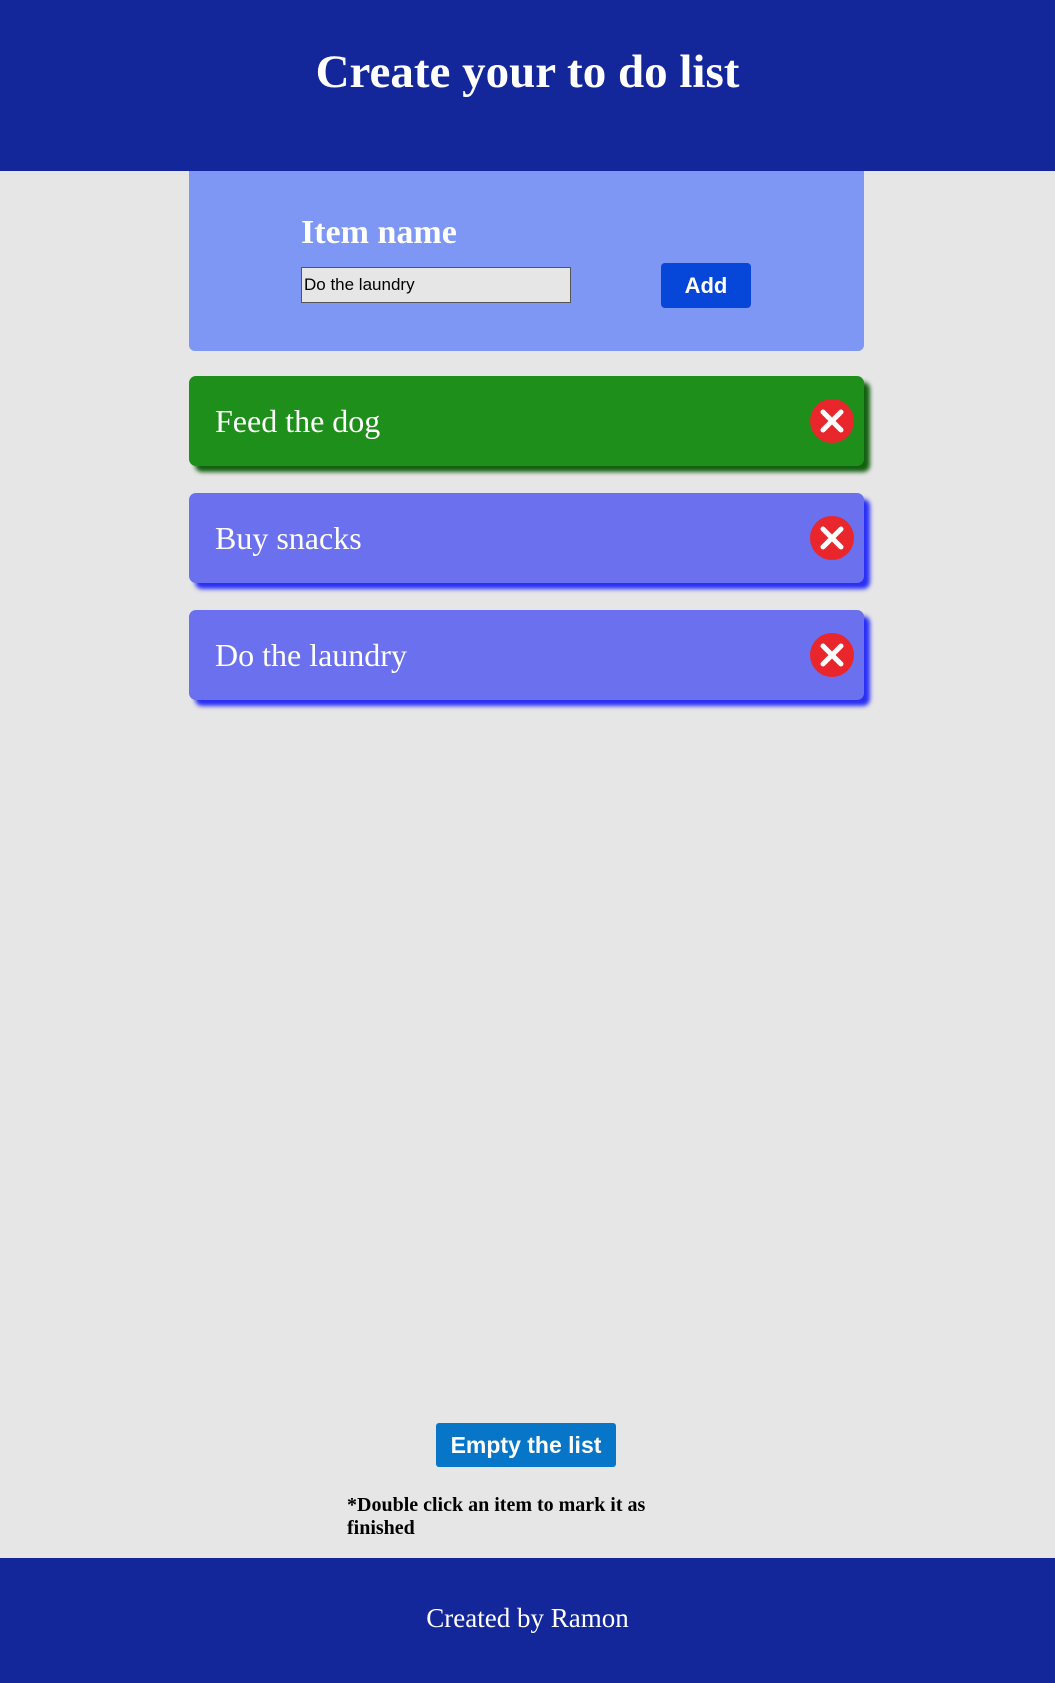 This screenshot has height=1683, width=1055. I want to click on page-header: Create your to do list, so click(527, 85).